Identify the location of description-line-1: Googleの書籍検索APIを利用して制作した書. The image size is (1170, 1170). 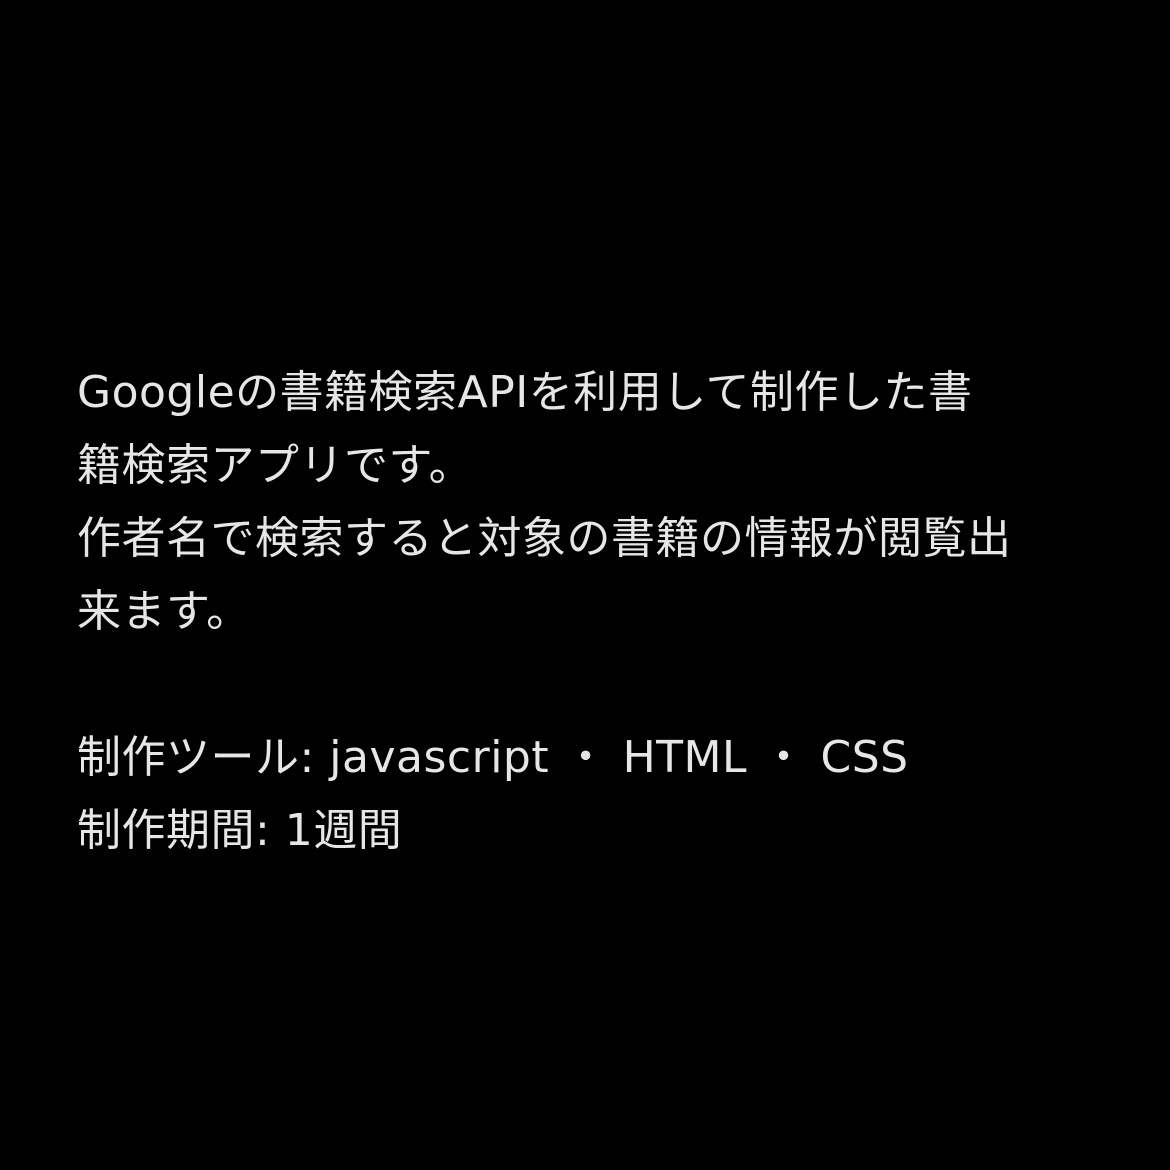
(525, 392).